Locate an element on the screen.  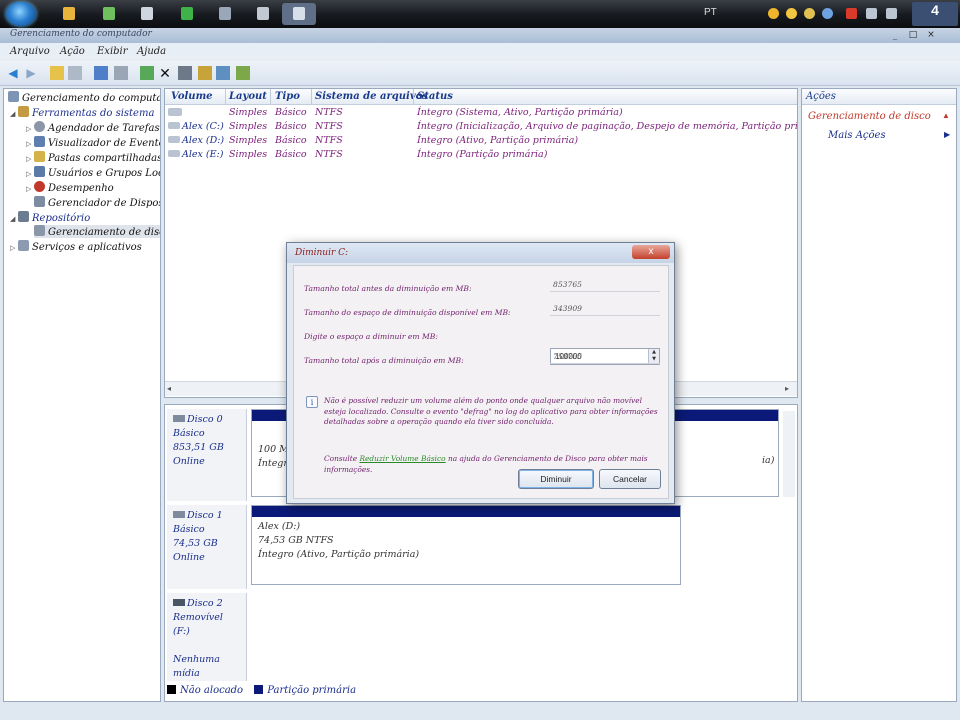
refresh-icon is located at coordinates (147, 73).